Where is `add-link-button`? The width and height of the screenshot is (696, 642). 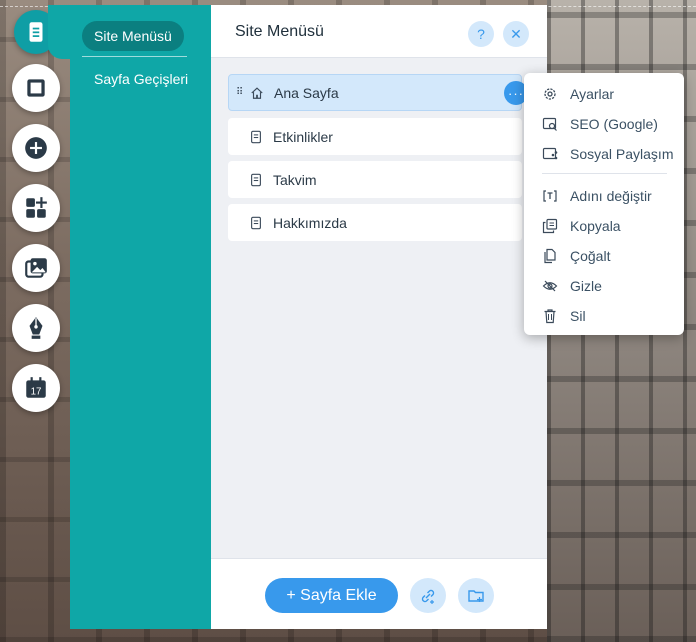
add-link-button is located at coordinates (428, 595).